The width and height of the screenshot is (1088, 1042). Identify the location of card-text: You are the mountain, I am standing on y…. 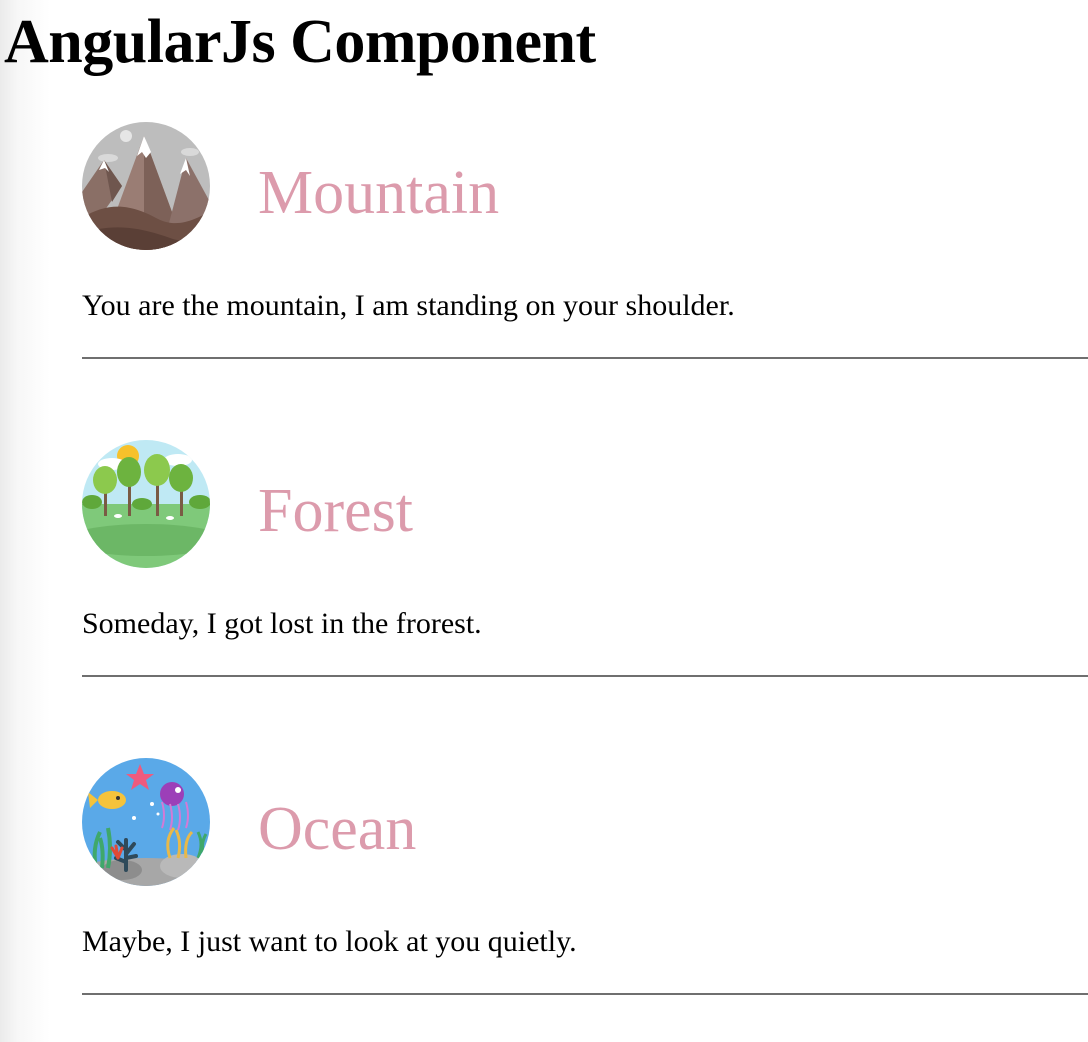
(408, 305).